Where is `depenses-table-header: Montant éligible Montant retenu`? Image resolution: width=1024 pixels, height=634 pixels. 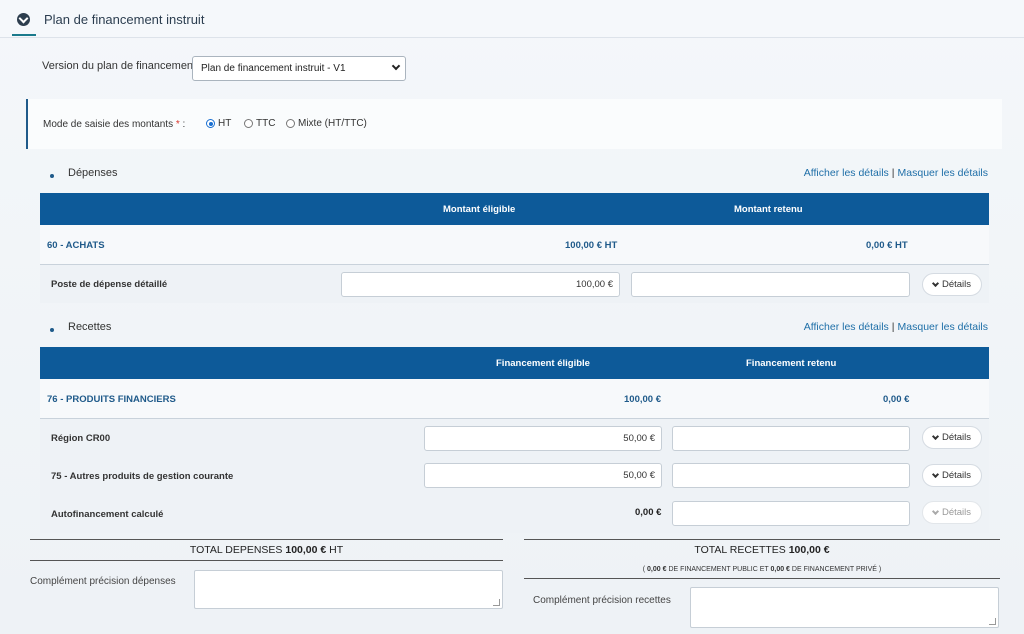
depenses-table-header: Montant éligible Montant retenu is located at coordinates (514, 209).